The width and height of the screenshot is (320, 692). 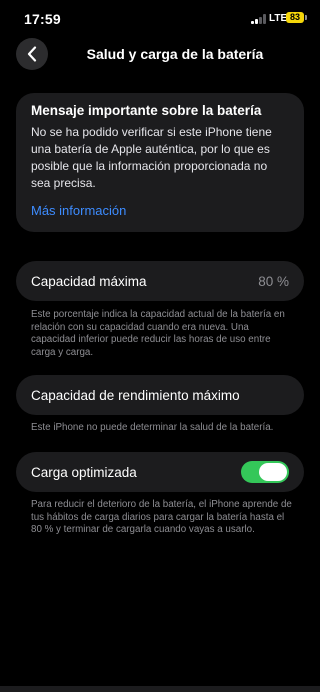 What do you see at coordinates (160, 689) in the screenshot?
I see `bottom-edge` at bounding box center [160, 689].